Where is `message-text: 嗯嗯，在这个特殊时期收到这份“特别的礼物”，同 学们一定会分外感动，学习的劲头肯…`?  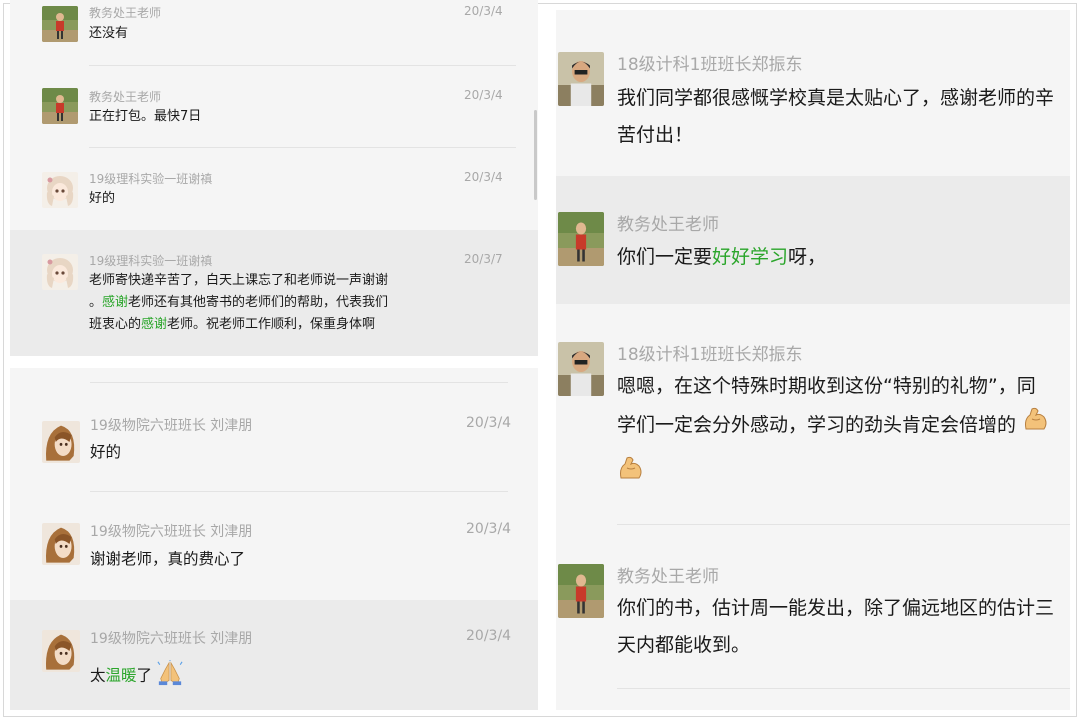
message-text: 嗯嗯，在这个特殊时期收到这份“特别的礼物”，同 学们一定会分外感动，学习的劲头肯… is located at coordinates (842, 431).